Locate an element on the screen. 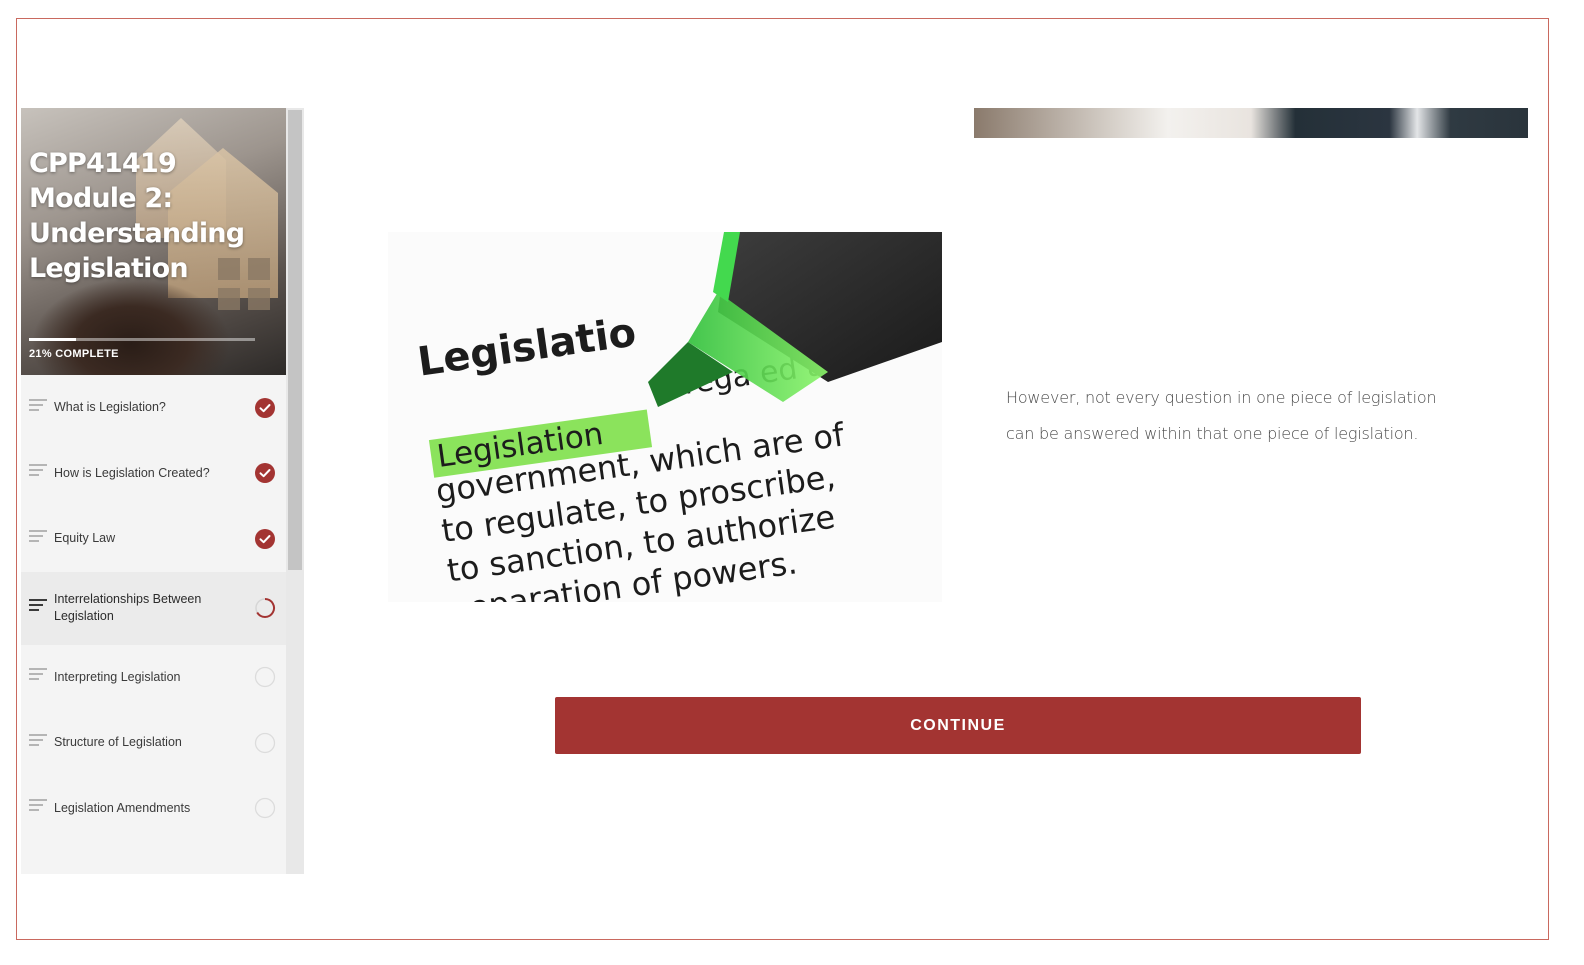  lesson-item: What is Legislation? is located at coordinates (153, 408).